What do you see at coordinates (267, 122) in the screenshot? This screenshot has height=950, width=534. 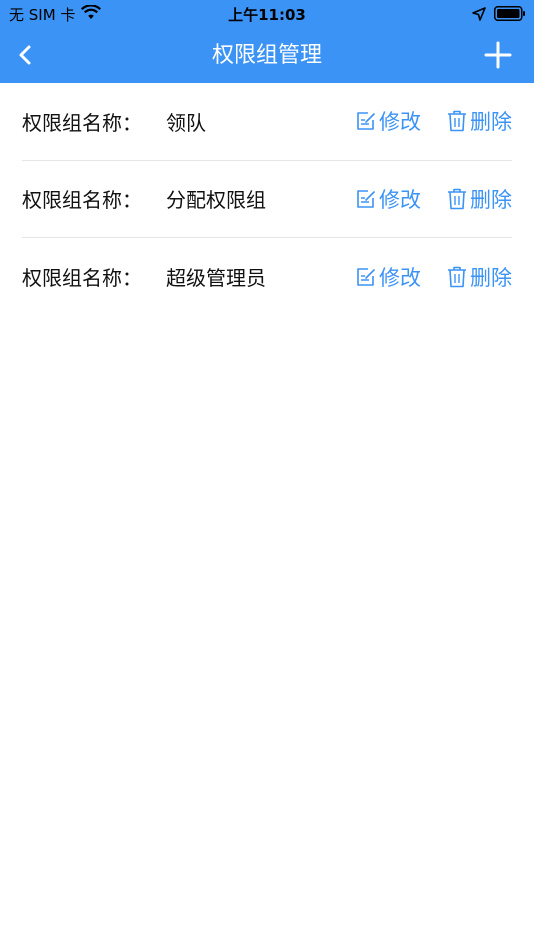 I see `list-item: 权限组名称： 领队 修改 删除` at bounding box center [267, 122].